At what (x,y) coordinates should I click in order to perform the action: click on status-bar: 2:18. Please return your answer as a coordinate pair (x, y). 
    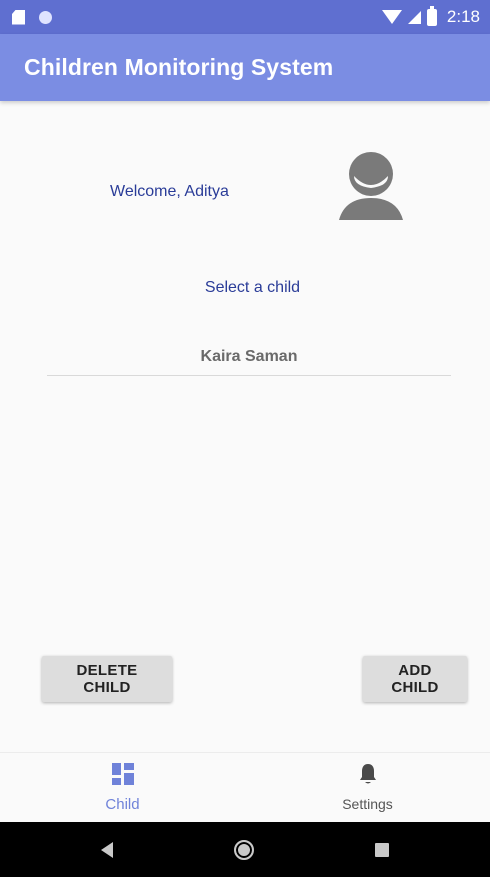
    Looking at the image, I should click on (245, 17).